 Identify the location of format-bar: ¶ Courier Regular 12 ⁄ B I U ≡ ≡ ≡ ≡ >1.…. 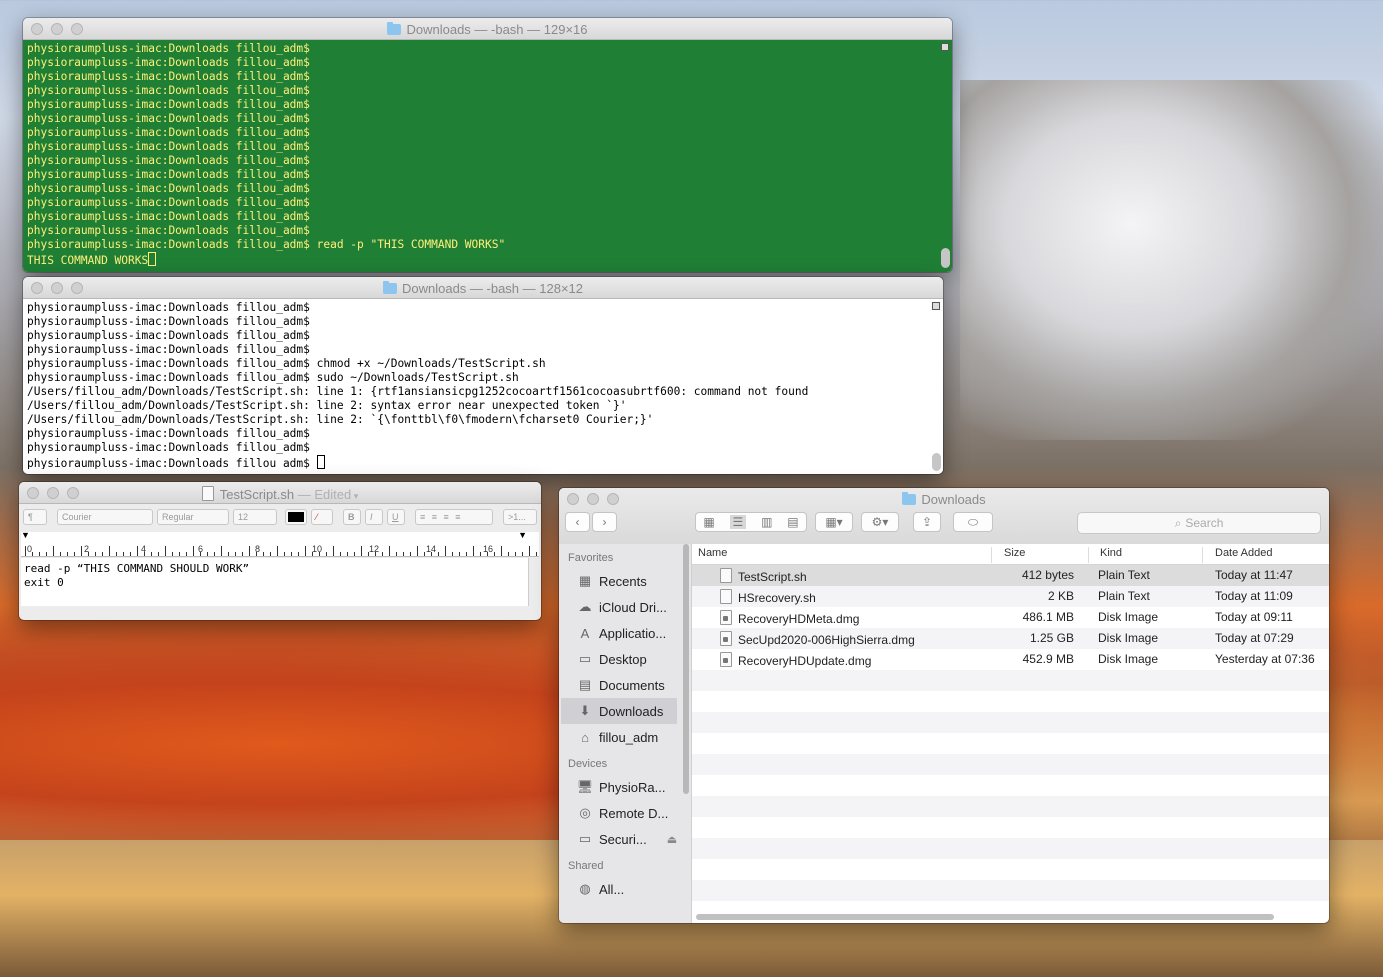
(280, 517).